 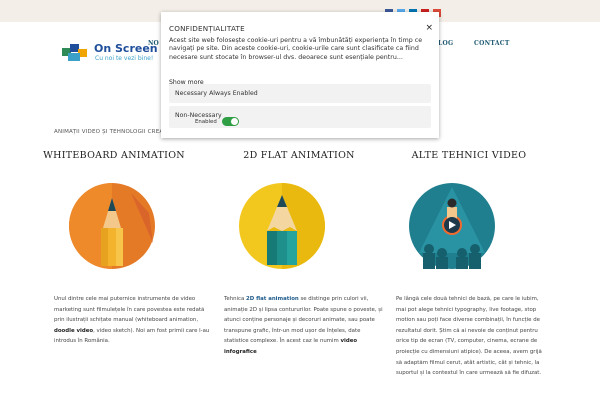 I want to click on pref-status: Always Enabled, so click(x=233, y=93).